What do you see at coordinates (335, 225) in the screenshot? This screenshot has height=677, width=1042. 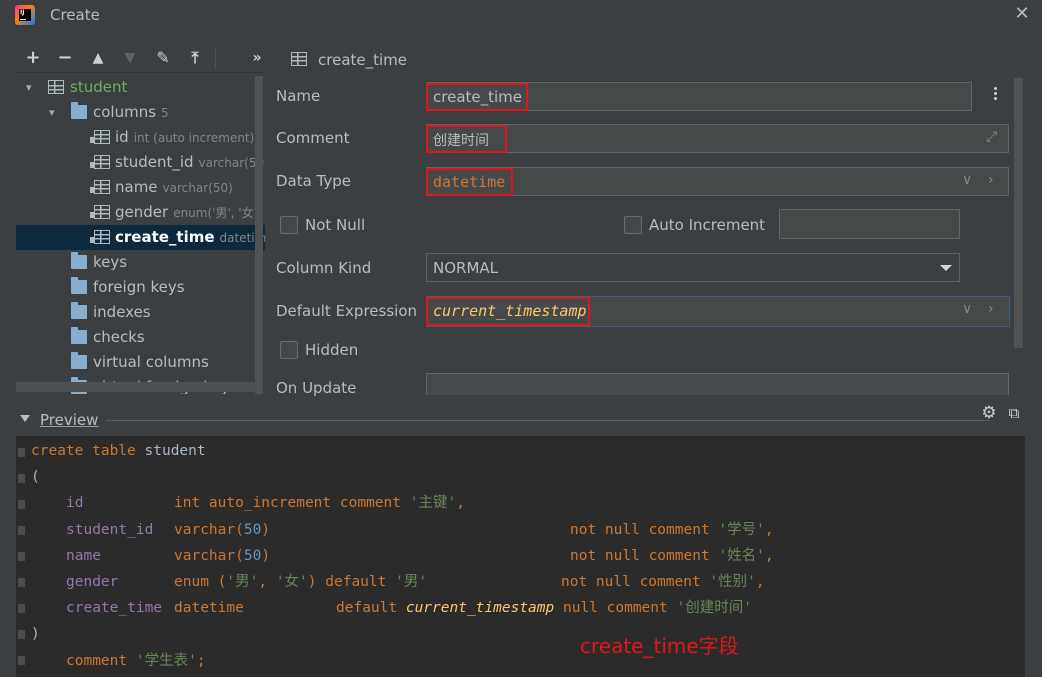 I see `notnull-label: Not Null` at bounding box center [335, 225].